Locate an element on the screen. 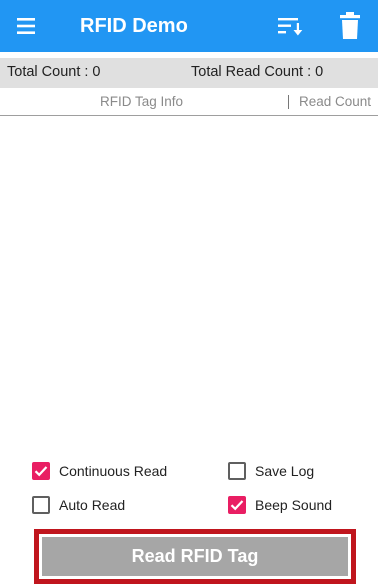  app-toolbar: RFID Demo is located at coordinates (189, 26).